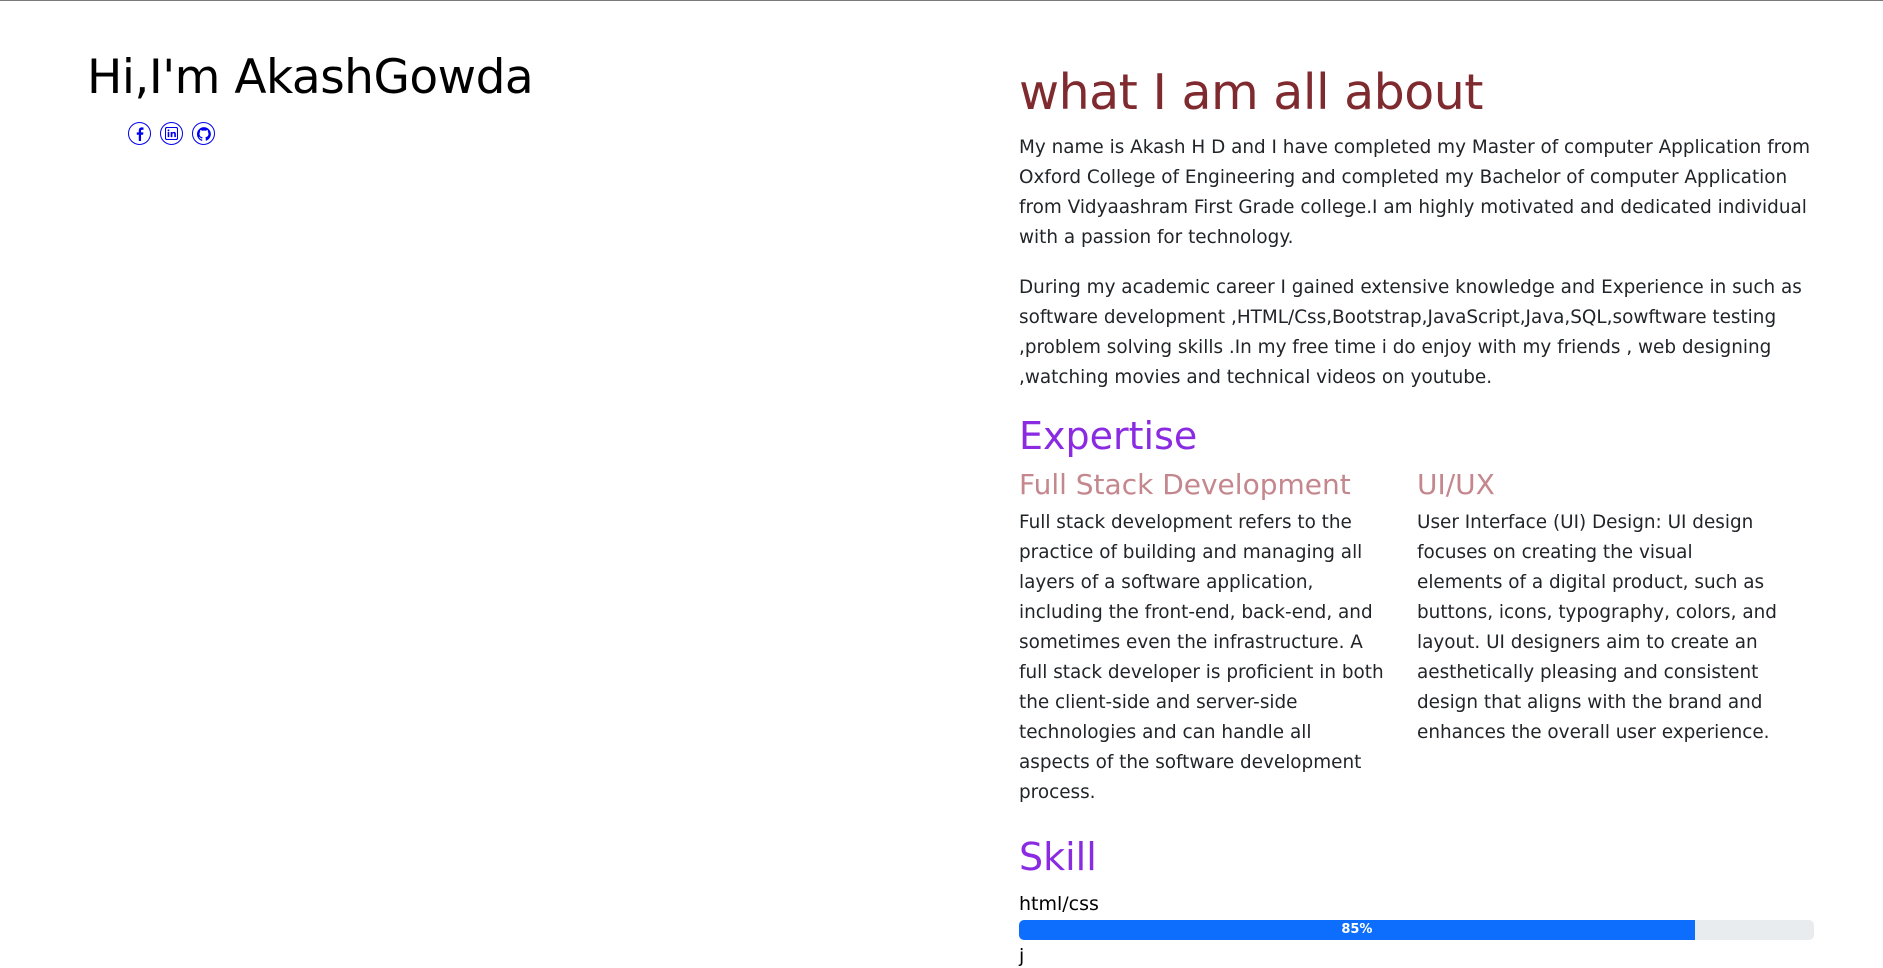 This screenshot has height=968, width=1883. I want to click on facebook-link, so click(139, 133).